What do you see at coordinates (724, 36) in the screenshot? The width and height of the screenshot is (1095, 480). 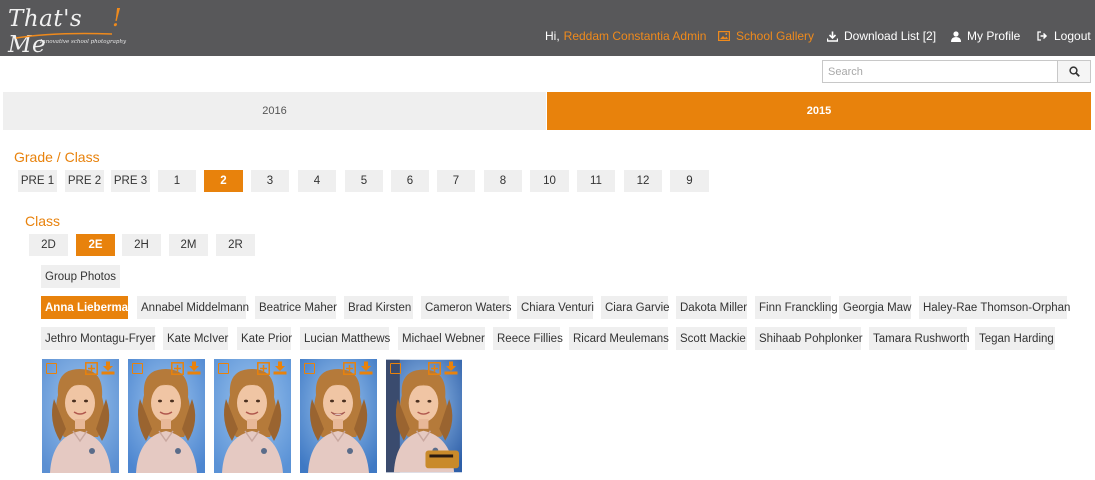 I see `image-icon` at bounding box center [724, 36].